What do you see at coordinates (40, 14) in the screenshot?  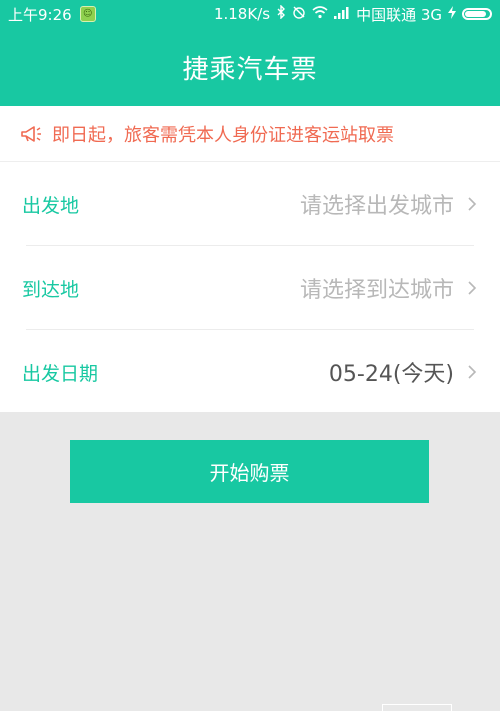 I see `status-time: 上午9:26` at bounding box center [40, 14].